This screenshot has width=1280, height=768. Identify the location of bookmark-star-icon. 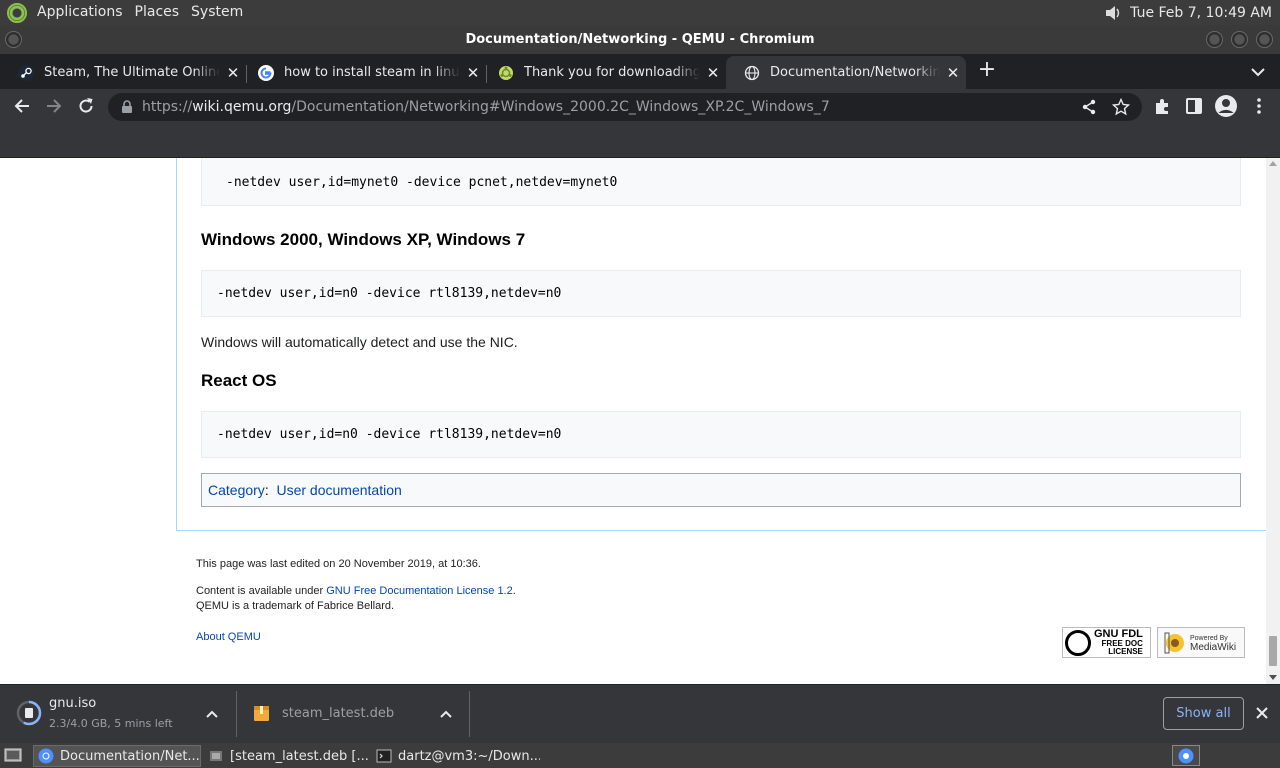
(1121, 107).